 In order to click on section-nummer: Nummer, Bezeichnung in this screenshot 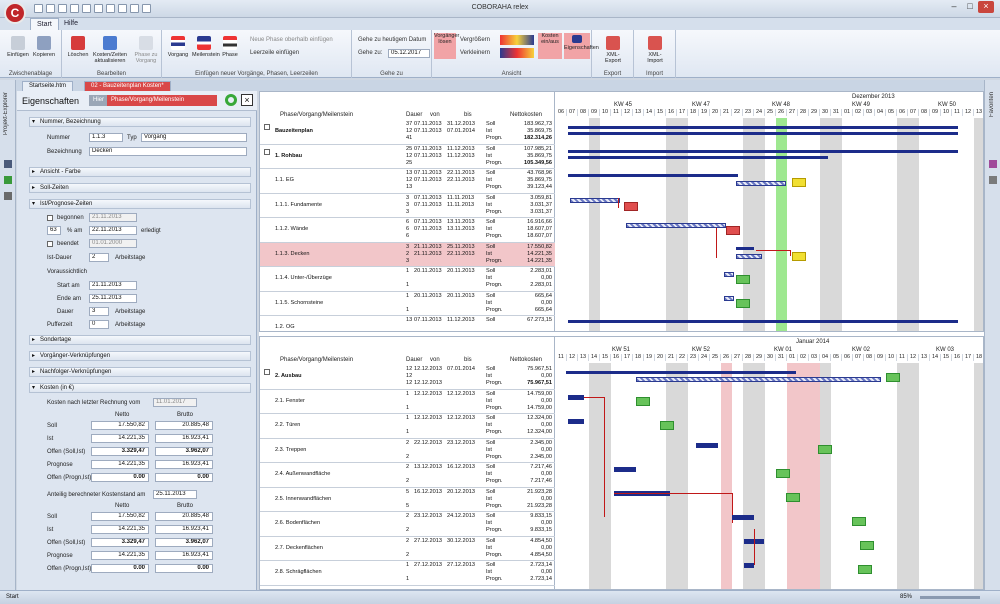, I will do `click(140, 122)`.